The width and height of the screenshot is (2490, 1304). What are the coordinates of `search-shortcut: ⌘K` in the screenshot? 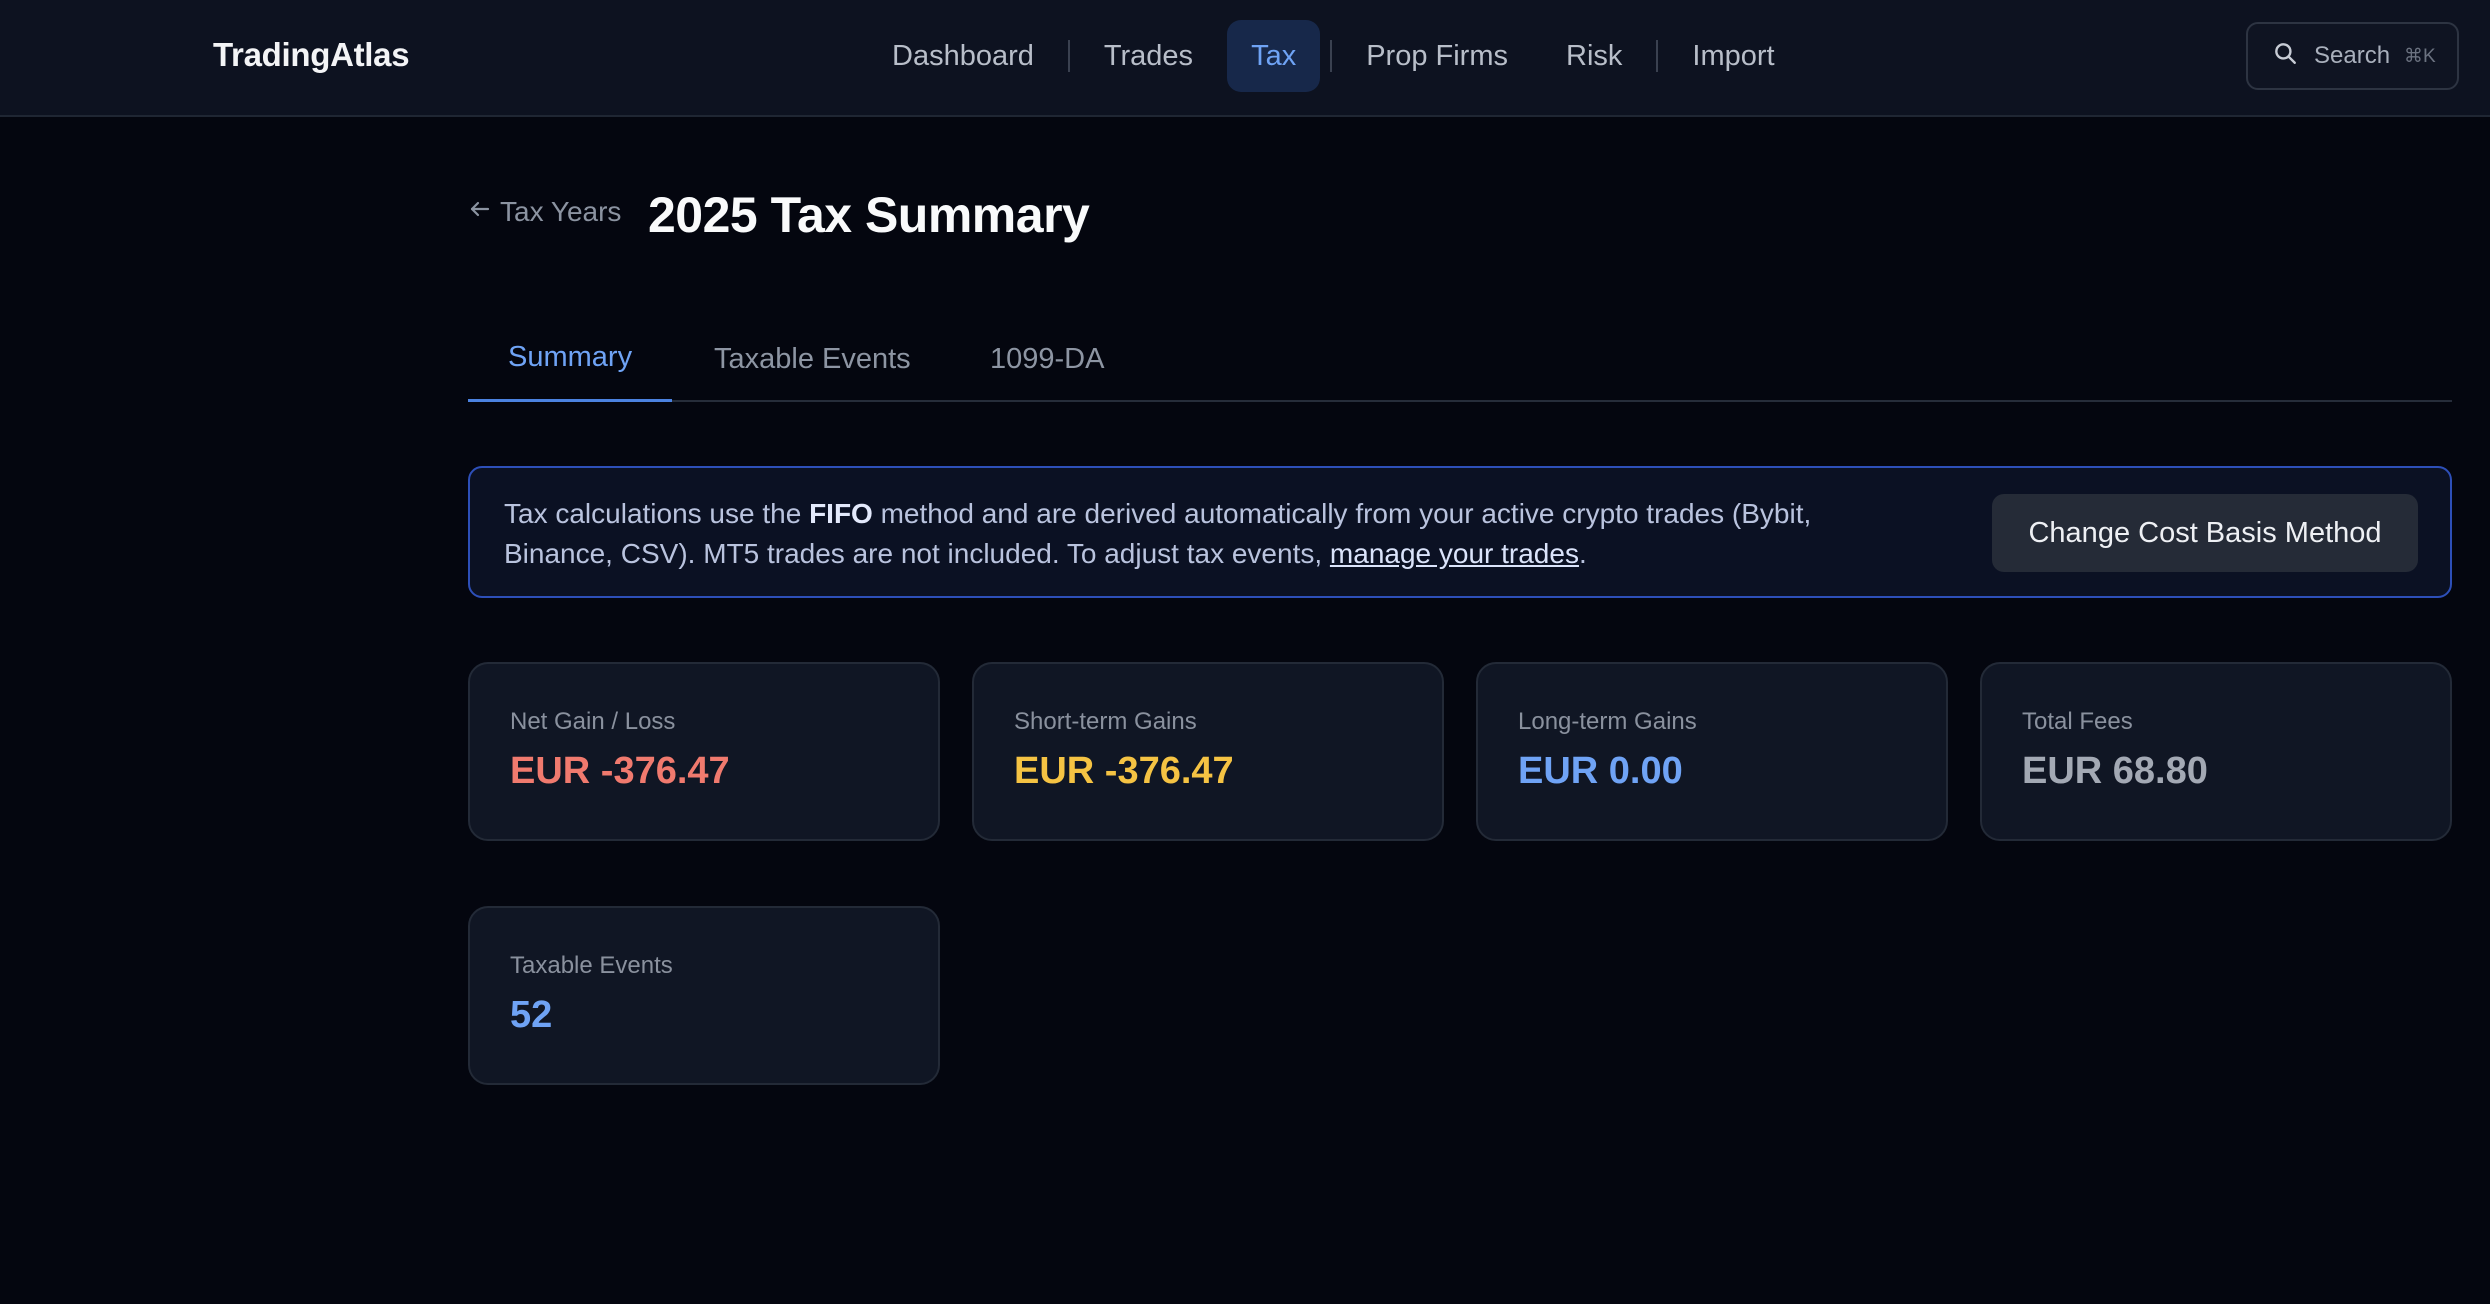 It's located at (2420, 56).